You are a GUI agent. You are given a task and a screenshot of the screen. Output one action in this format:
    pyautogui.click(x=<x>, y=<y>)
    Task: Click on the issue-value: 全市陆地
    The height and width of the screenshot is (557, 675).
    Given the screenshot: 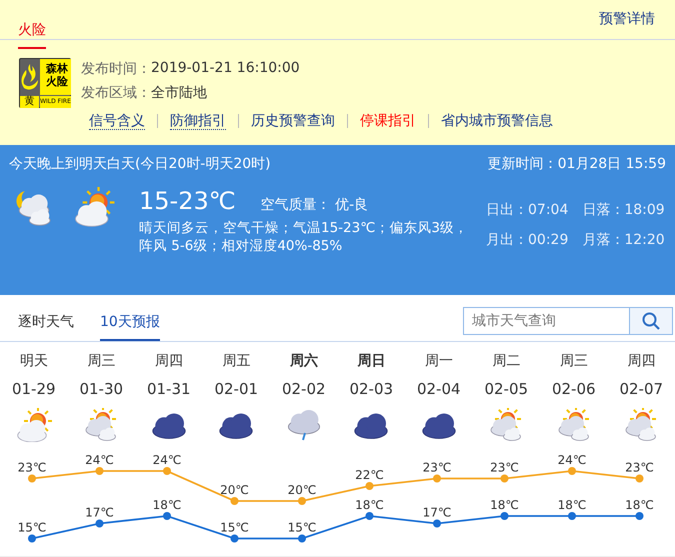 What is the action you would take?
    pyautogui.click(x=179, y=93)
    